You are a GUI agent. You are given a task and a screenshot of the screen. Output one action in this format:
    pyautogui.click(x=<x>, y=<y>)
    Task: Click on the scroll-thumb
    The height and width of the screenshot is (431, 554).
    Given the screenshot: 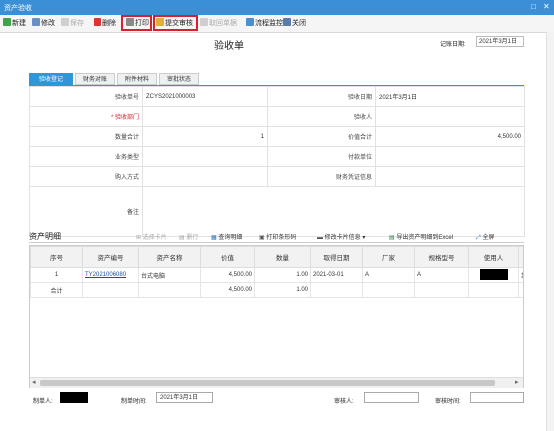 What is the action you would take?
    pyautogui.click(x=267, y=383)
    